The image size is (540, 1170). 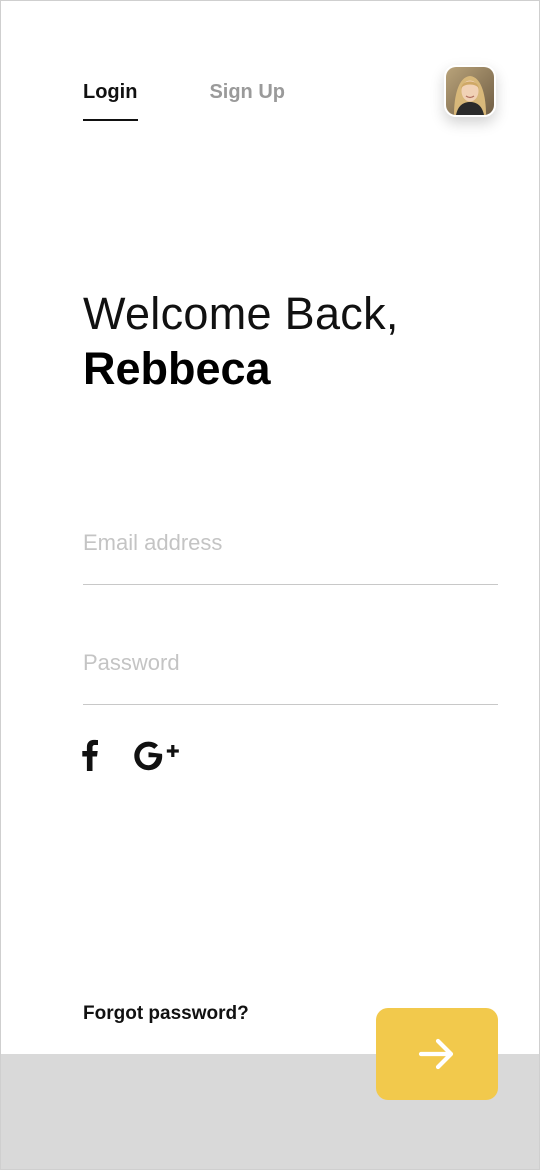 I want to click on google-plus-login-button, so click(x=158, y=755).